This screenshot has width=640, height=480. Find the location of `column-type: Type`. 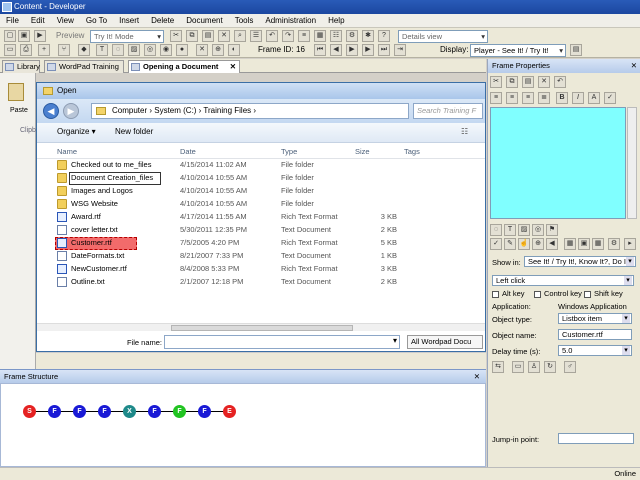

column-type: Type is located at coordinates (289, 151).